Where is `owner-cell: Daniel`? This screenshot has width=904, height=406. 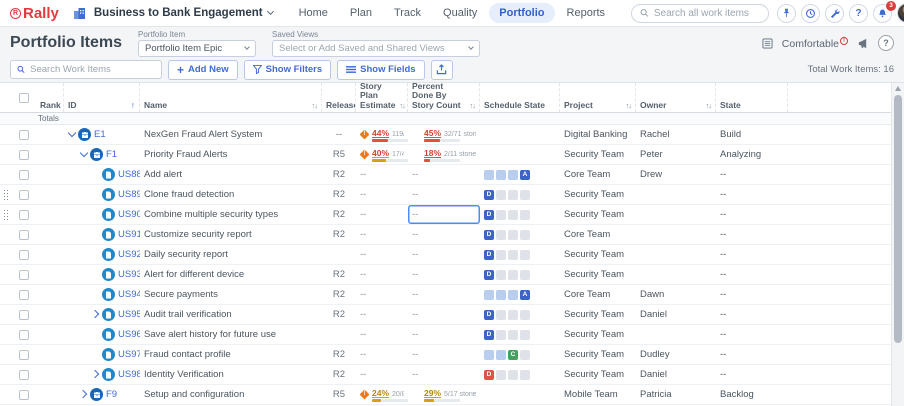 owner-cell: Daniel is located at coordinates (676, 374).